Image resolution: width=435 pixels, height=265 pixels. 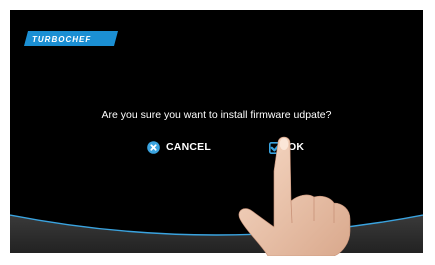 I want to click on close-circle-icon, so click(x=153, y=147).